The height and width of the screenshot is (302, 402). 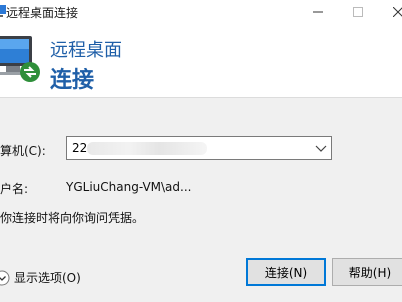 I want to click on redacted-address, so click(x=147, y=148).